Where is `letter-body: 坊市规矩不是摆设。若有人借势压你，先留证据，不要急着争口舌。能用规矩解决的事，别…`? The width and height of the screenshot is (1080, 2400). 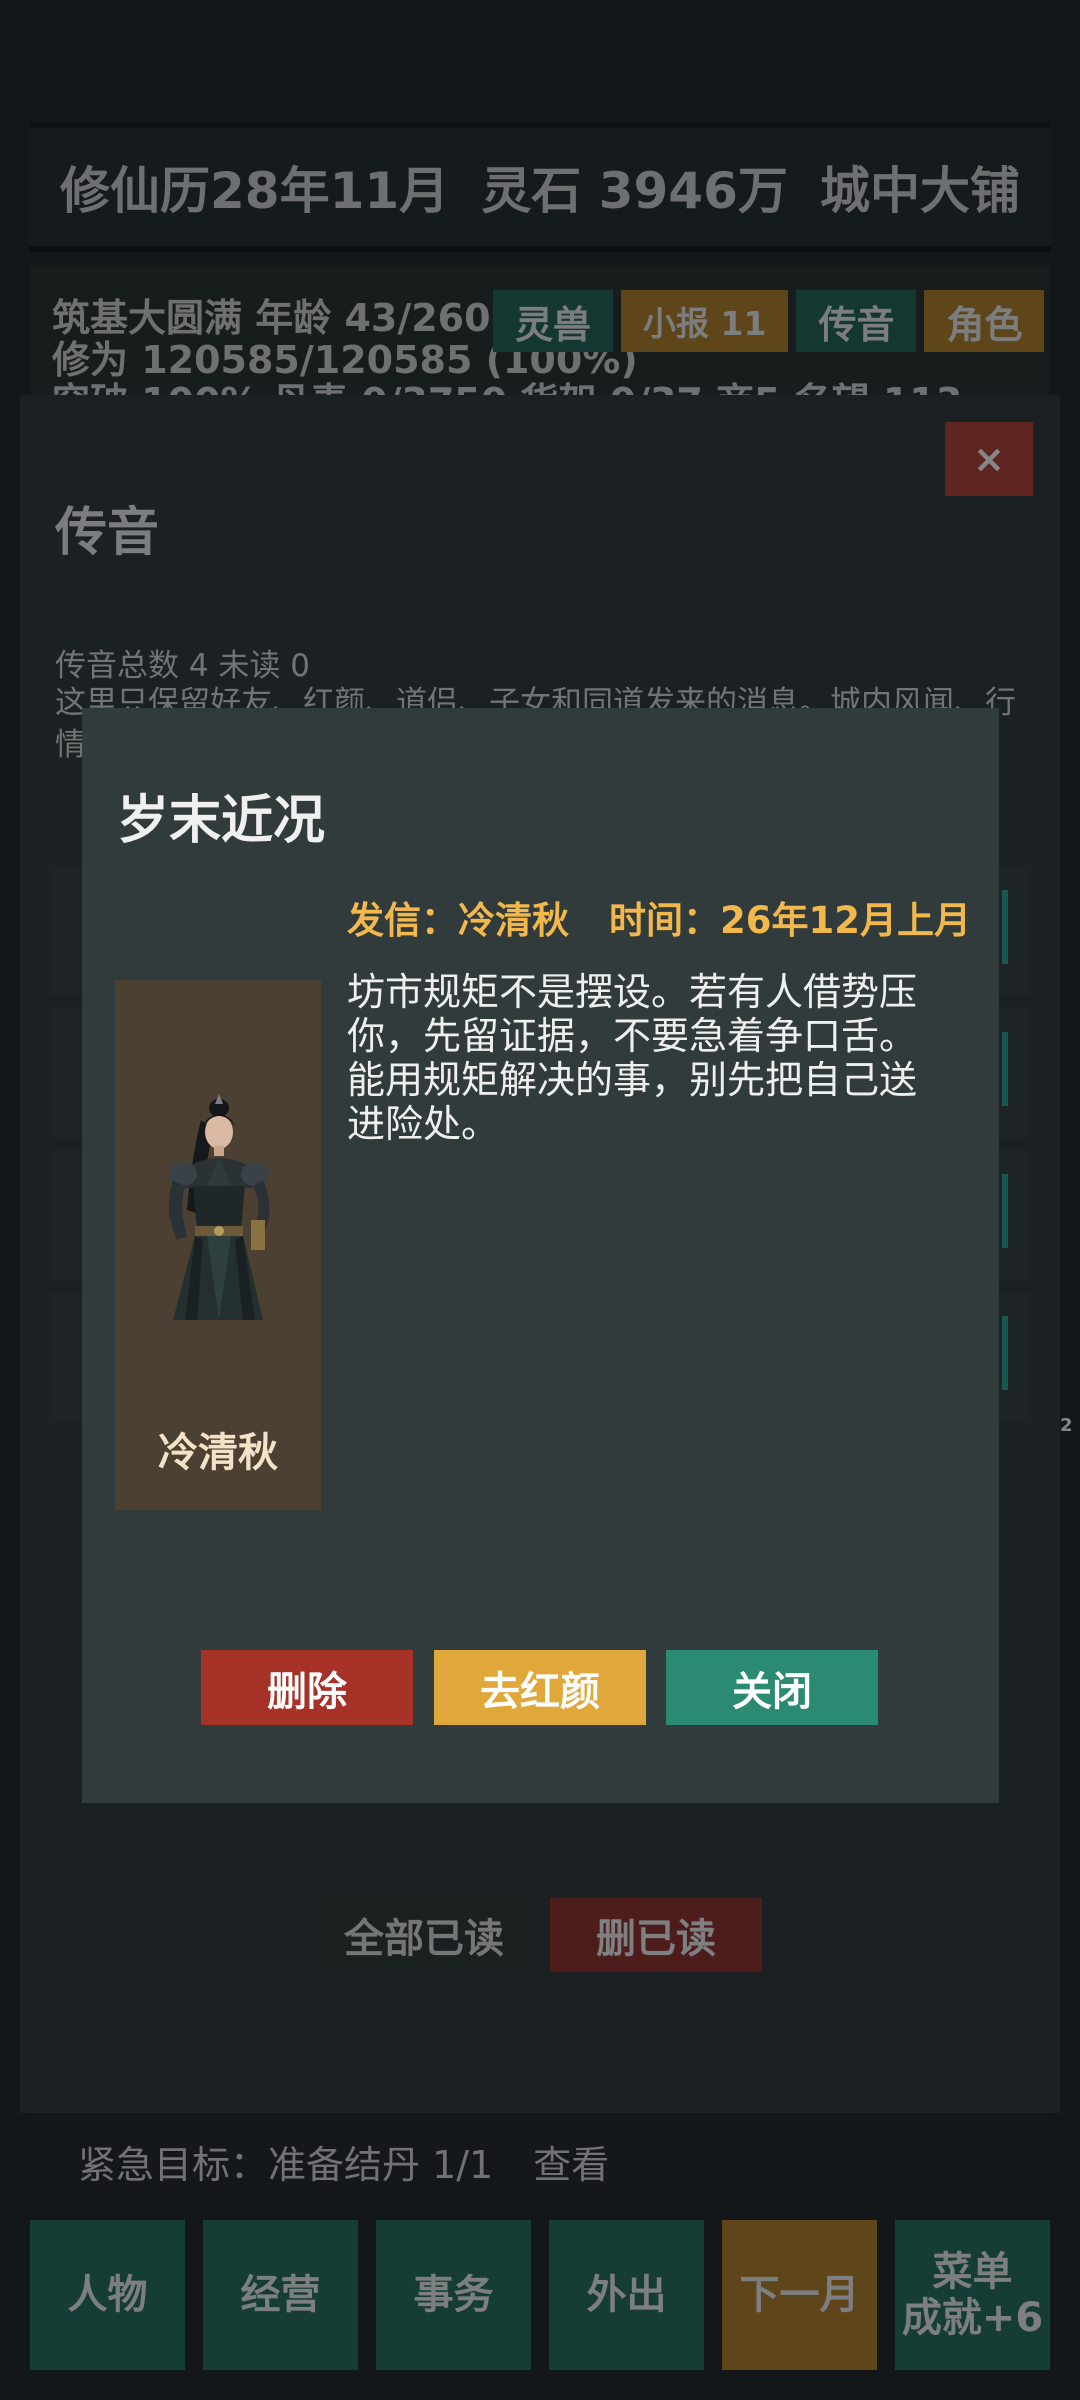 letter-body: 坊市规矩不是摆设。若有人借势压你，先留证据，不要急着争口舌。能用规矩解决的事，别… is located at coordinates (632, 1058).